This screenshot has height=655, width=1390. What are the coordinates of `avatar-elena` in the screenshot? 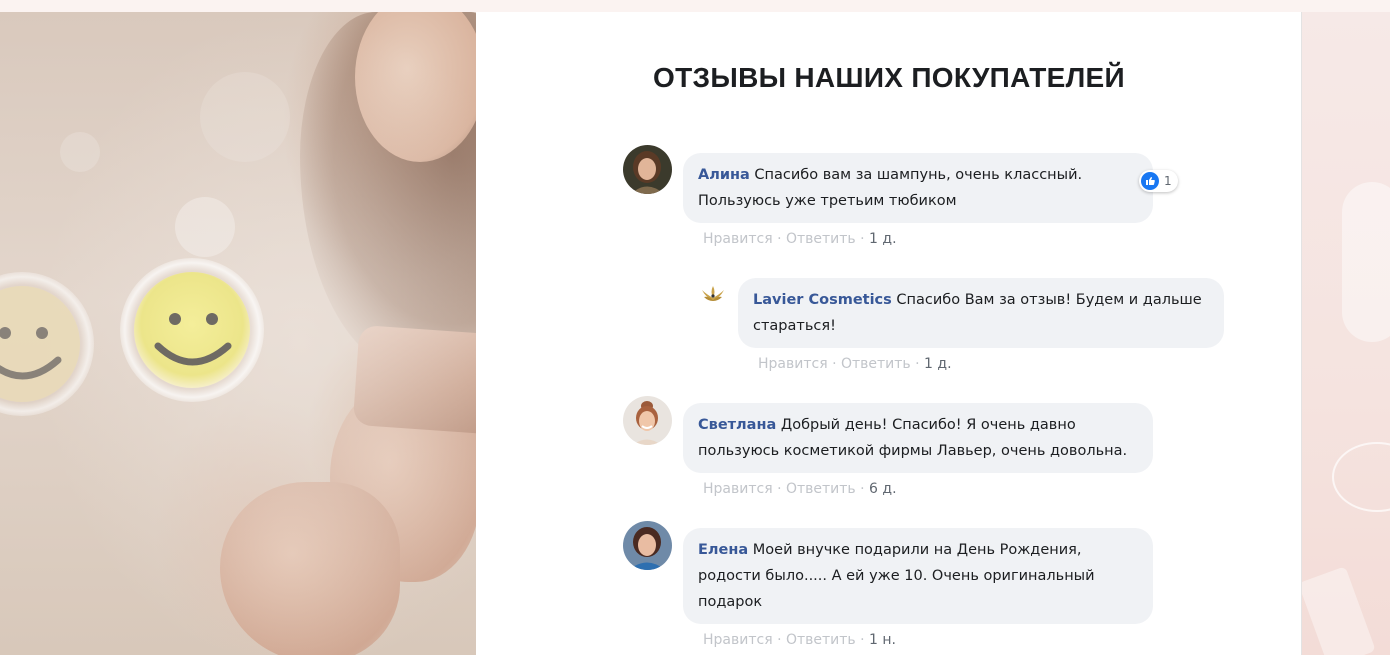 It's located at (647, 545).